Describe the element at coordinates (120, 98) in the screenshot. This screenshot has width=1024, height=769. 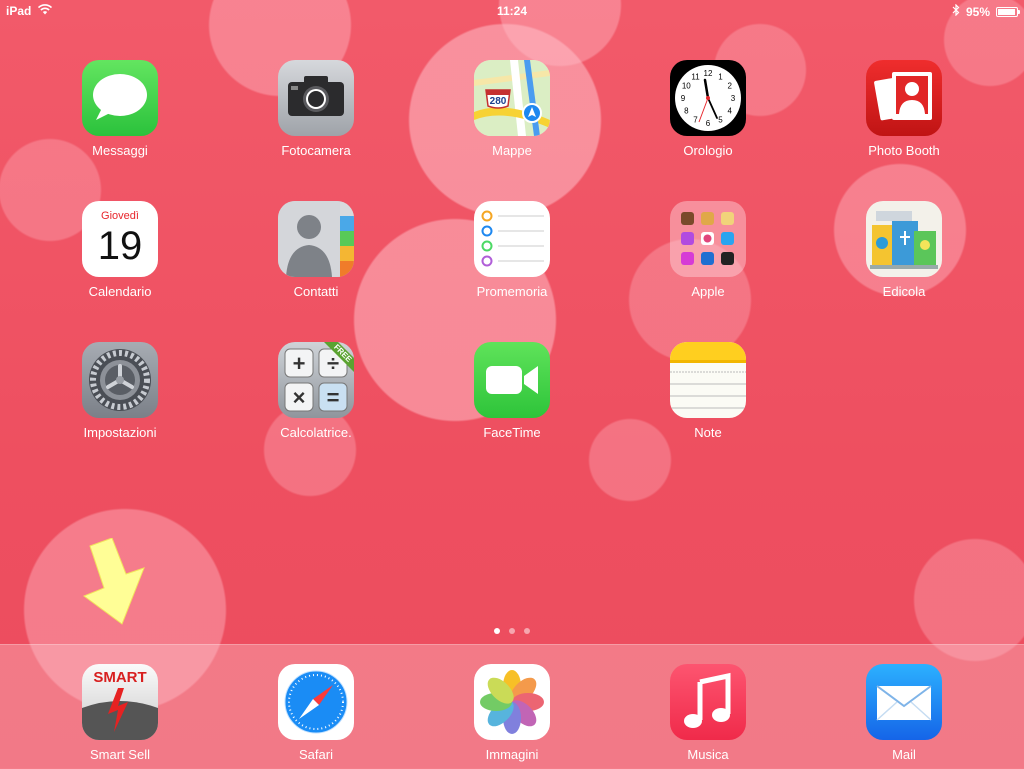
I see `messages-icon` at that location.